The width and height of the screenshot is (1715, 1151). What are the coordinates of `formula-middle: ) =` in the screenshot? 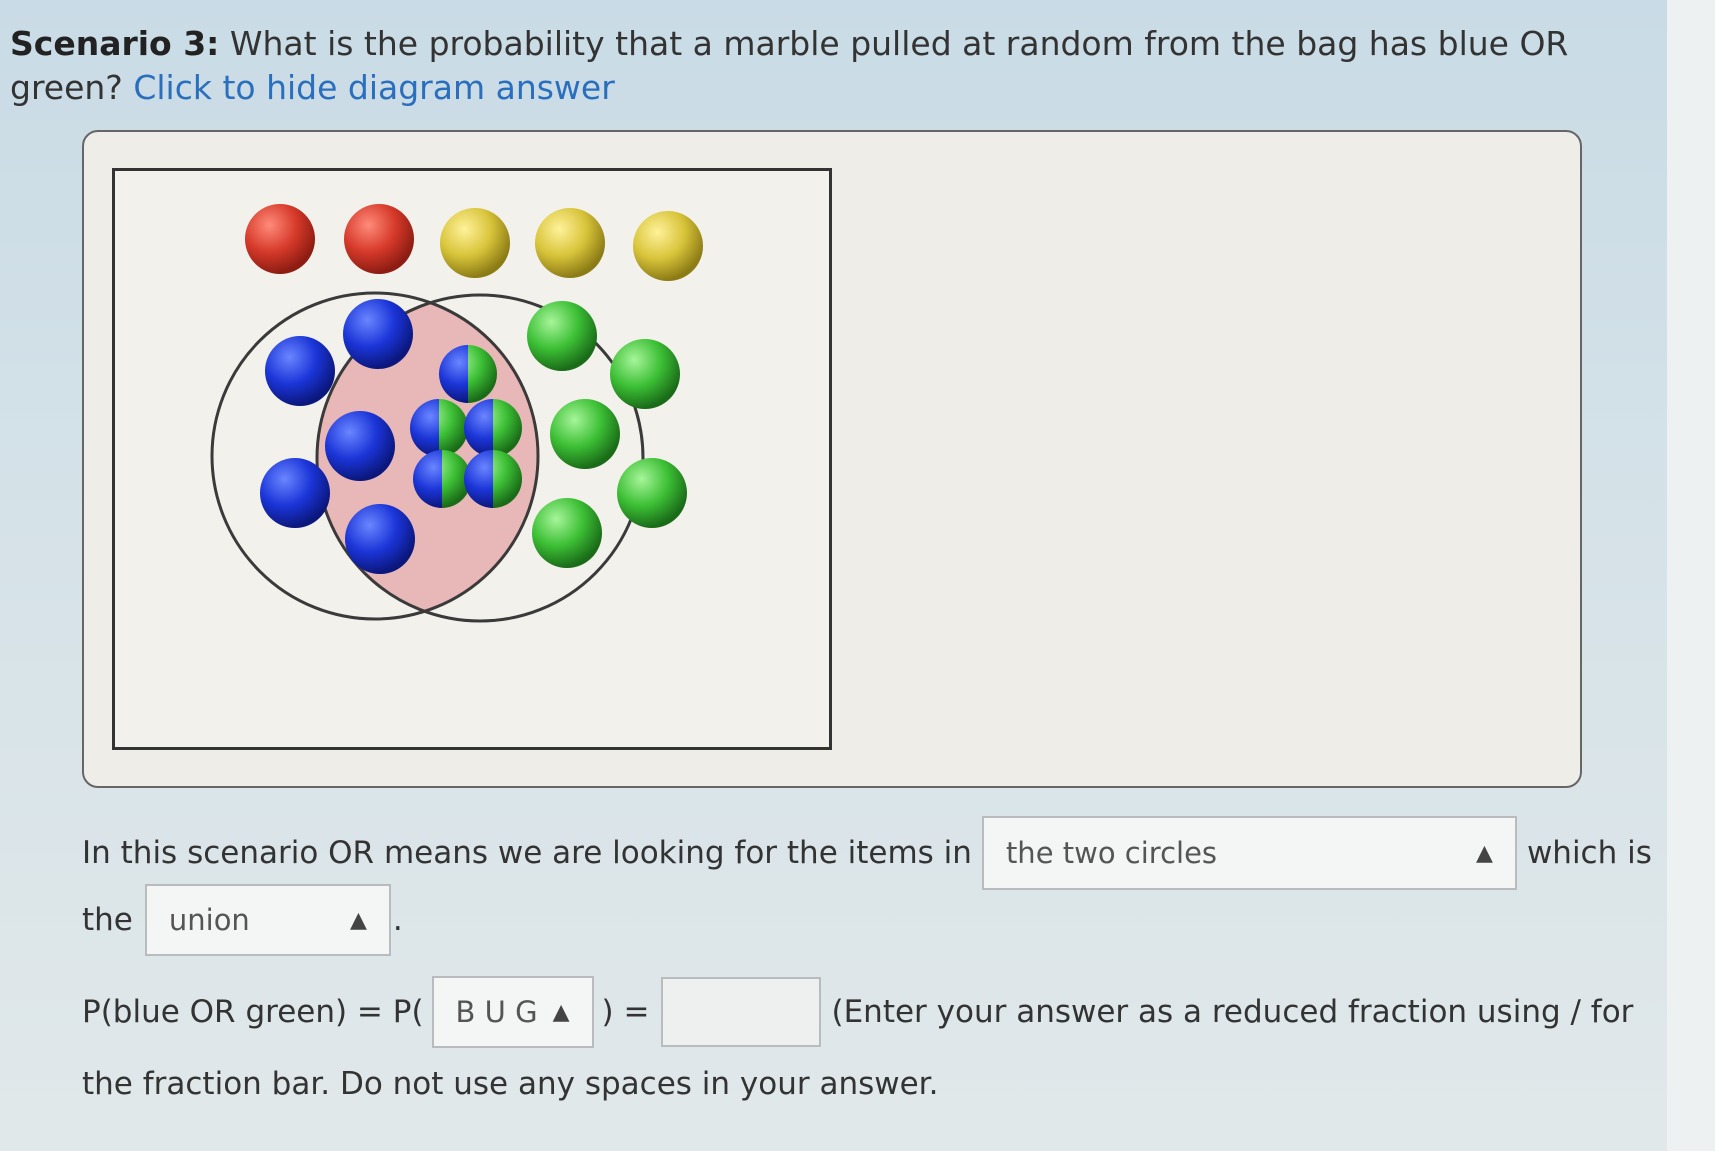 It's located at (625, 1012).